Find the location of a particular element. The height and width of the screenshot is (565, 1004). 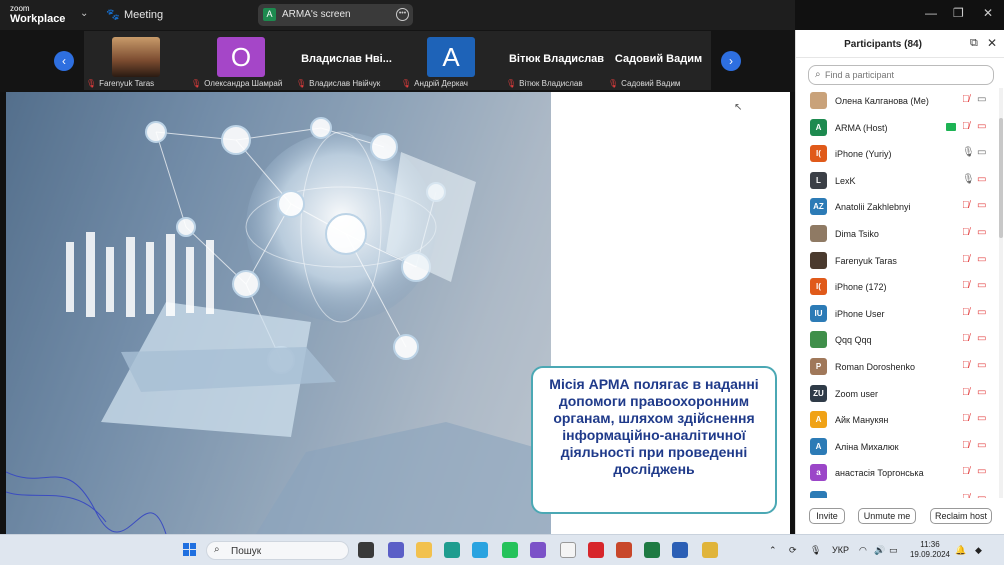

participant-name: Zoom user is located at coordinates (857, 393).